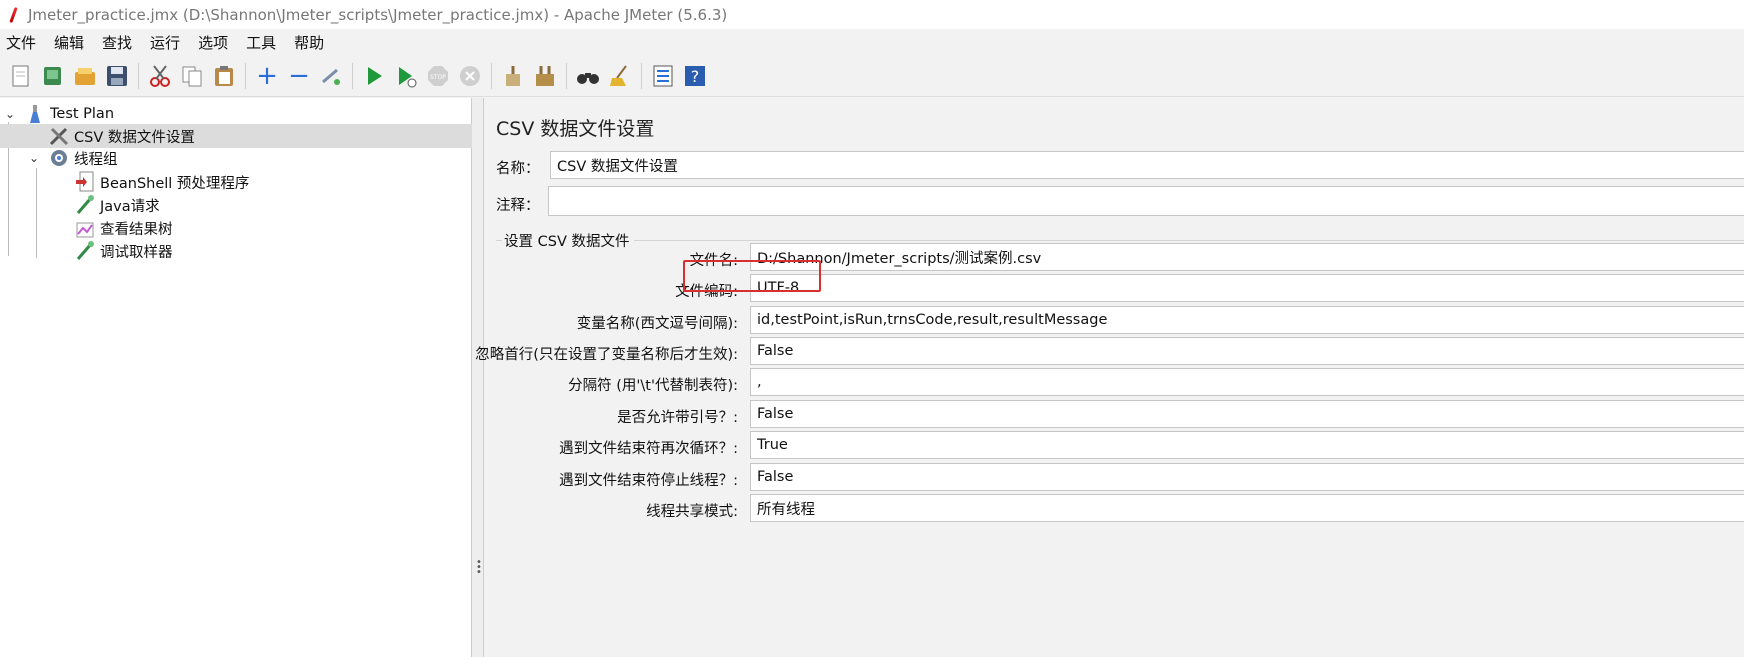 This screenshot has width=1744, height=657. Describe the element at coordinates (53, 76) in the screenshot. I see `templates-icon` at that location.